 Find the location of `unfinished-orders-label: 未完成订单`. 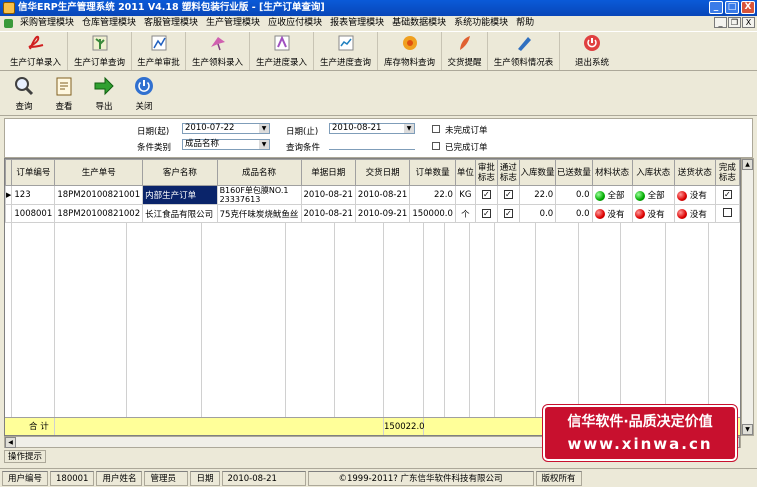

unfinished-orders-label: 未完成订单 is located at coordinates (466, 131).